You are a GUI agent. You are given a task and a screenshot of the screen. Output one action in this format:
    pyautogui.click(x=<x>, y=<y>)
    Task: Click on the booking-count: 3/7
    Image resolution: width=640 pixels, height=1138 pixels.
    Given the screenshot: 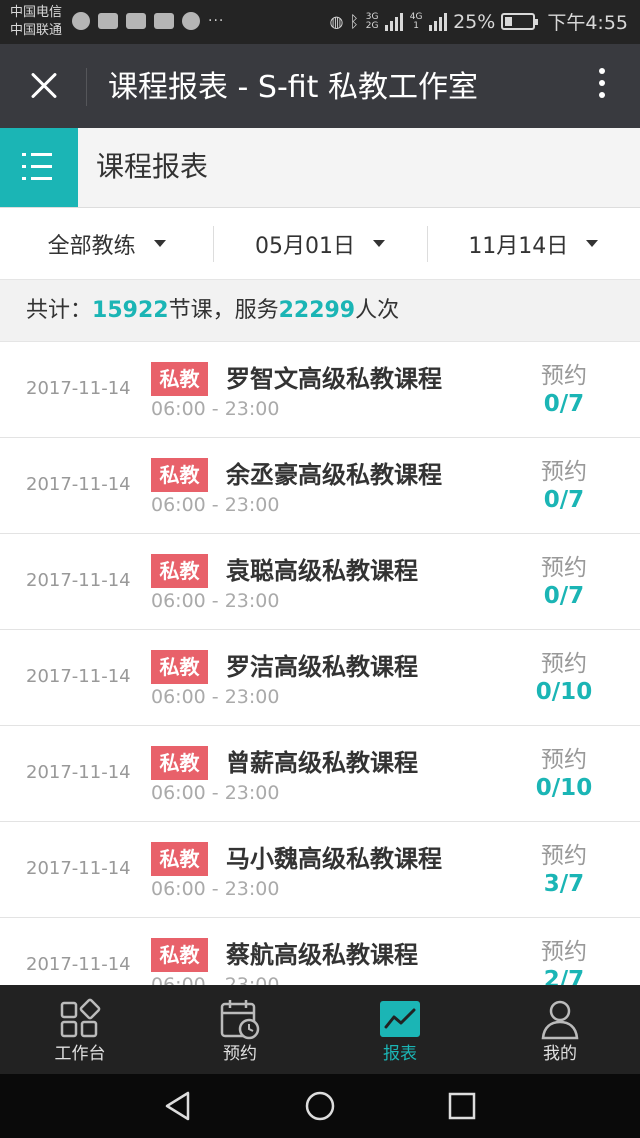 What is the action you would take?
    pyautogui.click(x=564, y=884)
    